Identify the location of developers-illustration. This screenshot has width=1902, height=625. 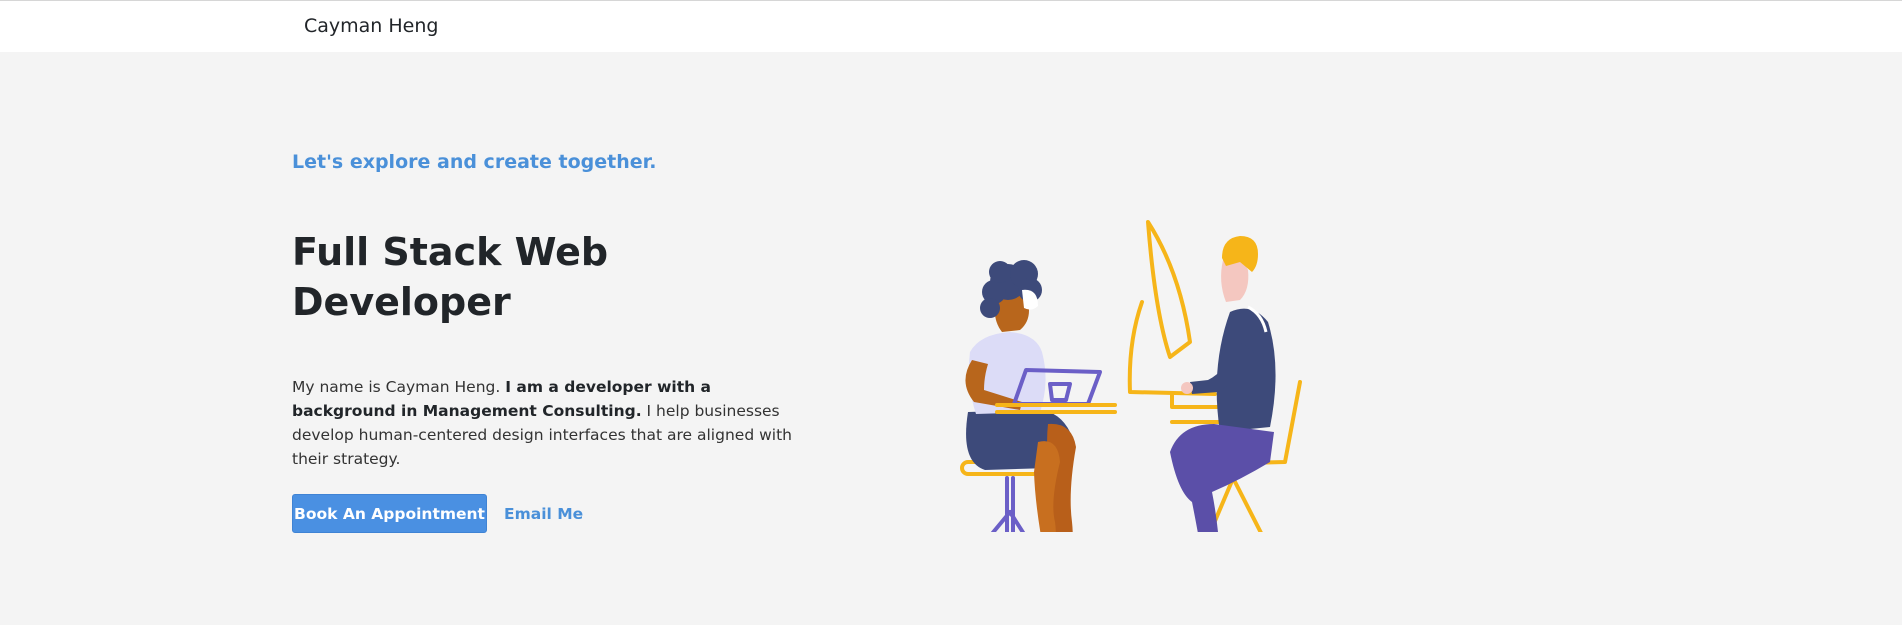
(1131, 376).